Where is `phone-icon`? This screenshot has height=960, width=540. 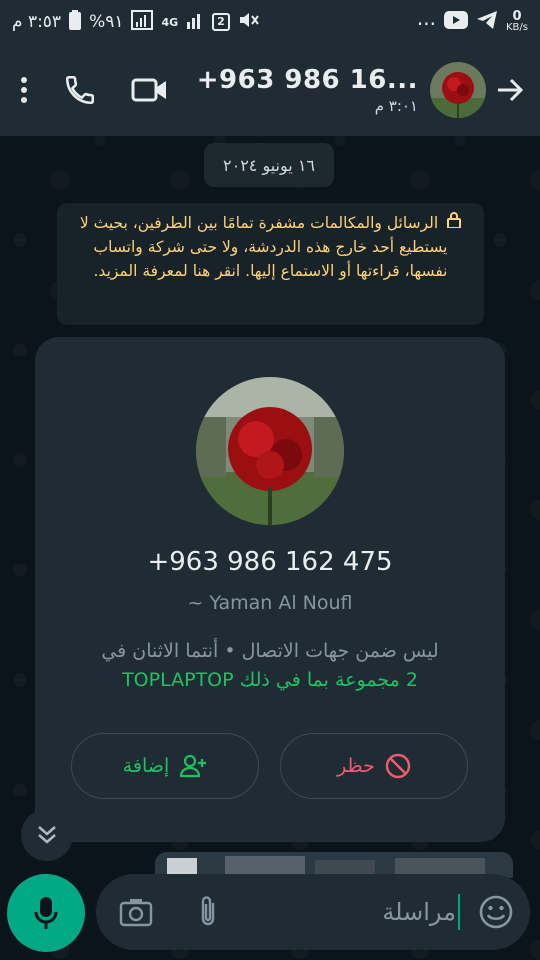
phone-icon is located at coordinates (80, 90).